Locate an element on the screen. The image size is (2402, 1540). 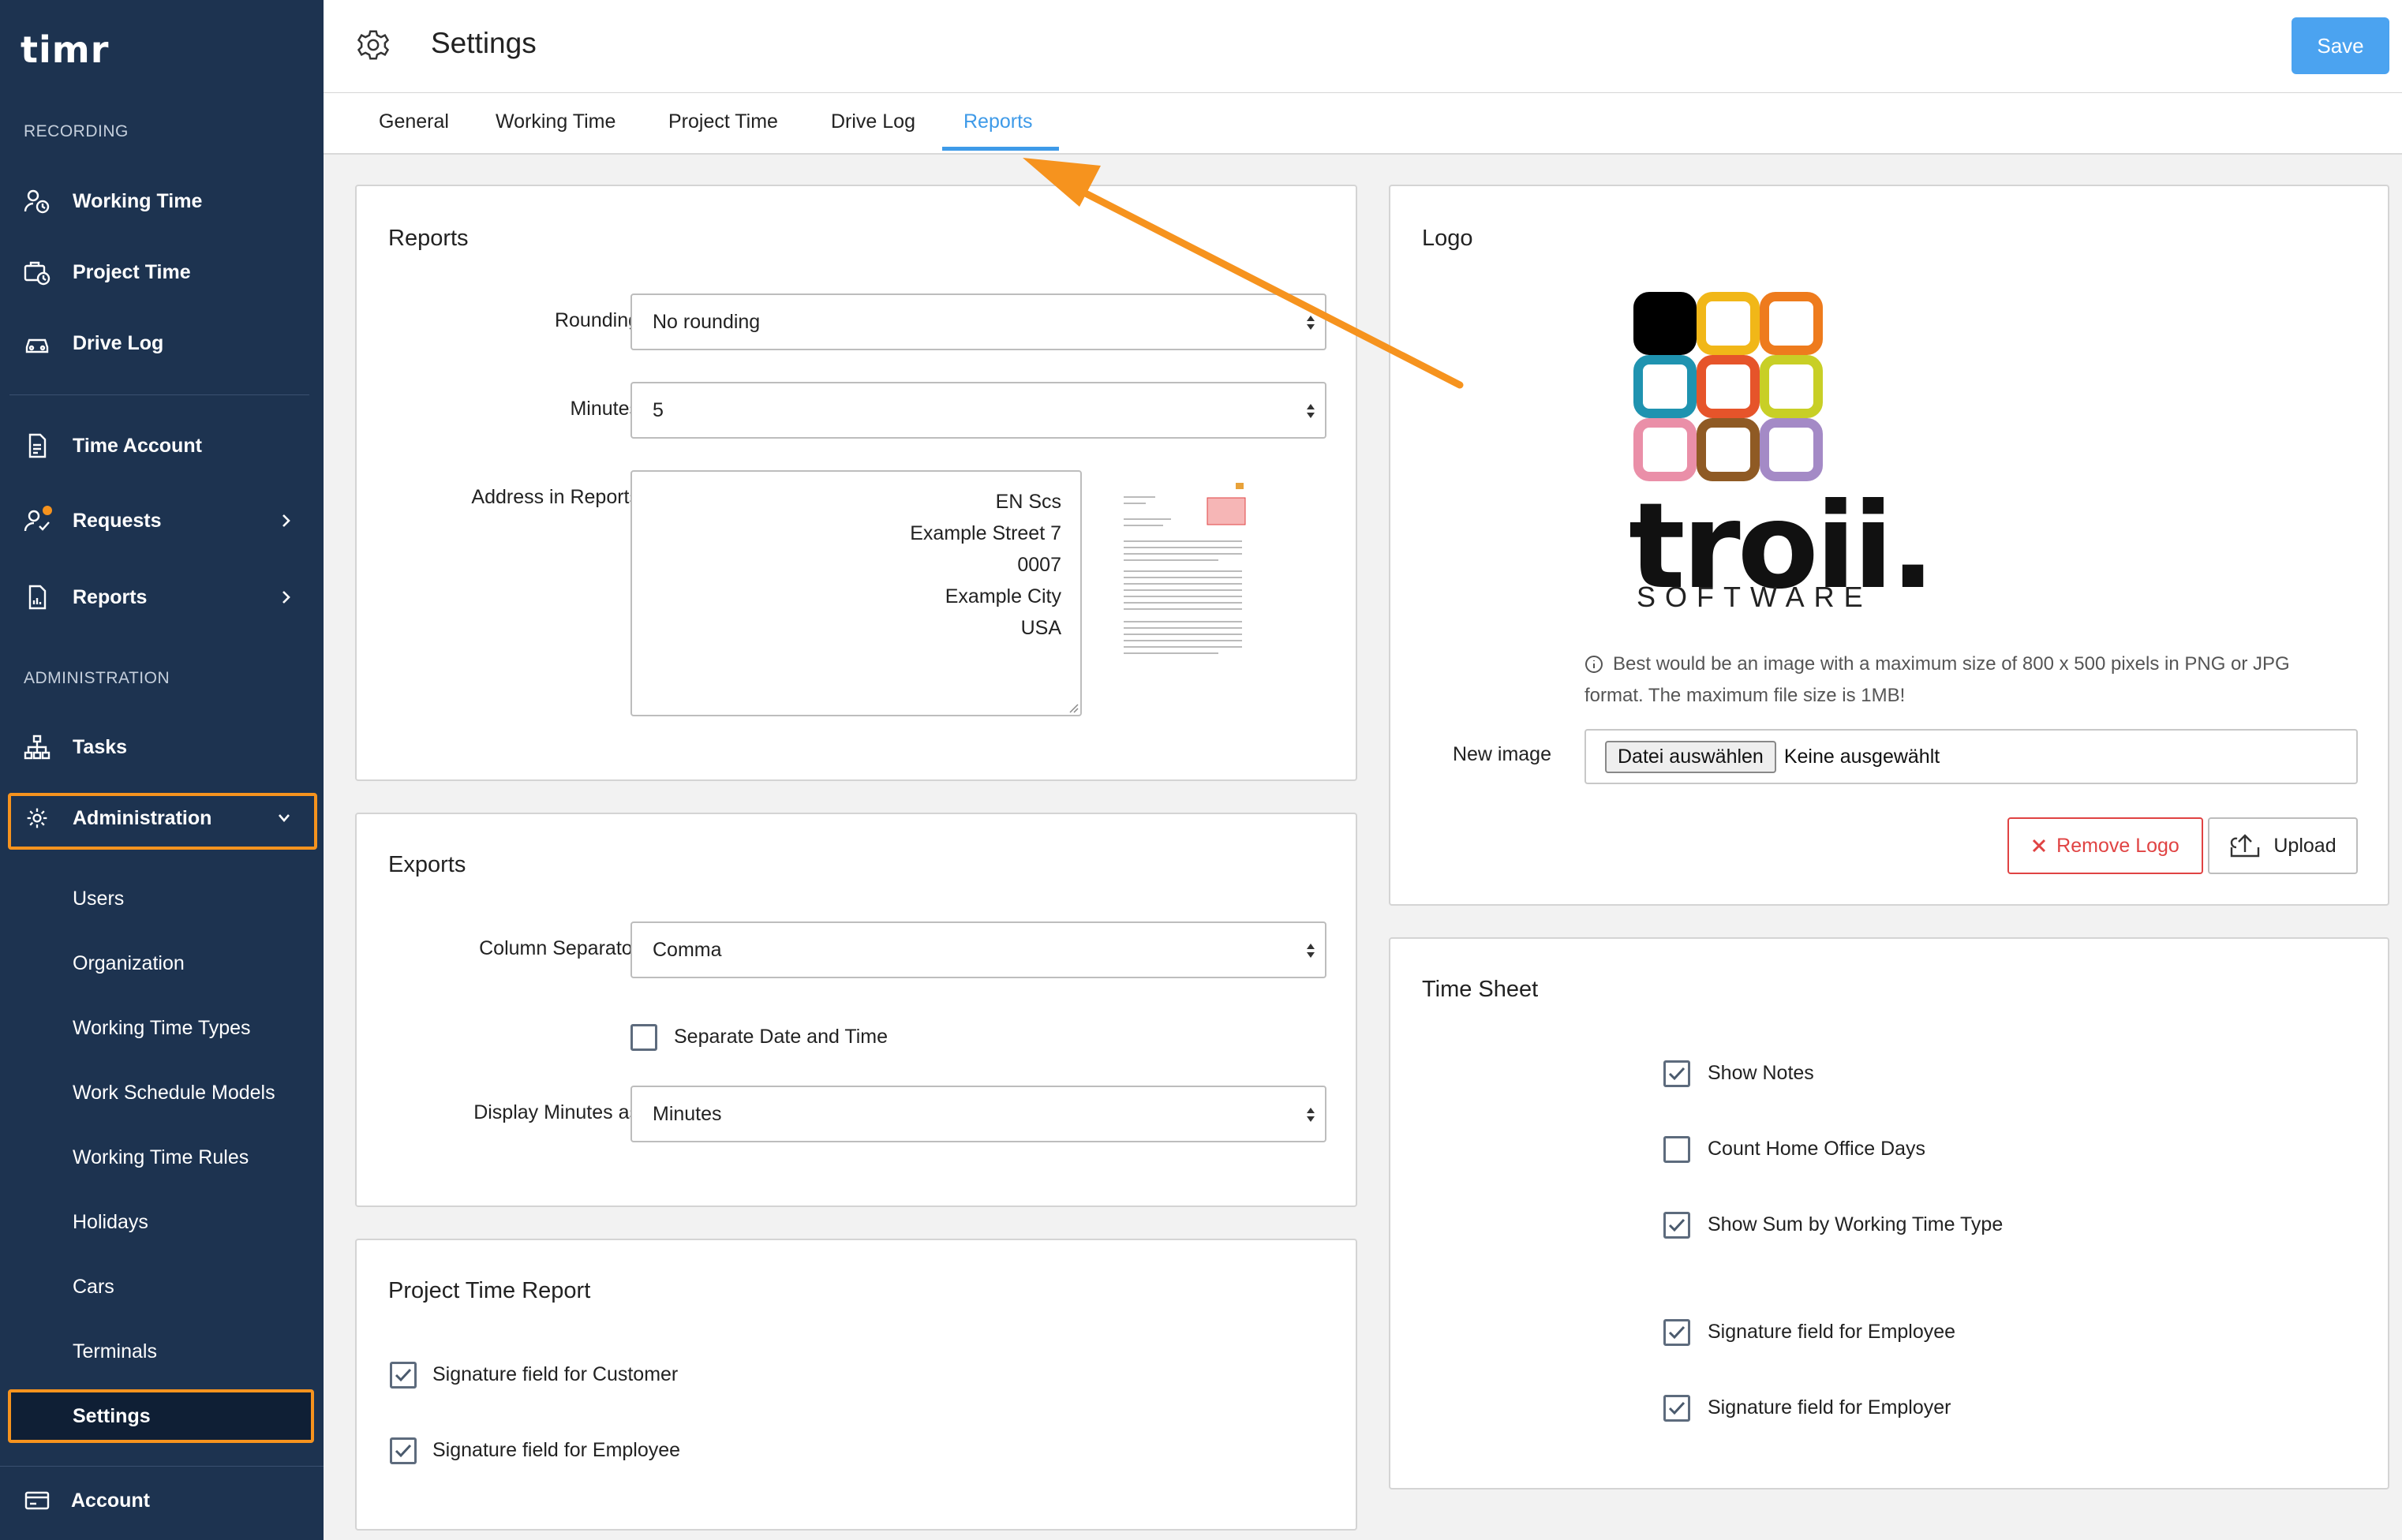
brand-name: timr is located at coordinates (65, 49).